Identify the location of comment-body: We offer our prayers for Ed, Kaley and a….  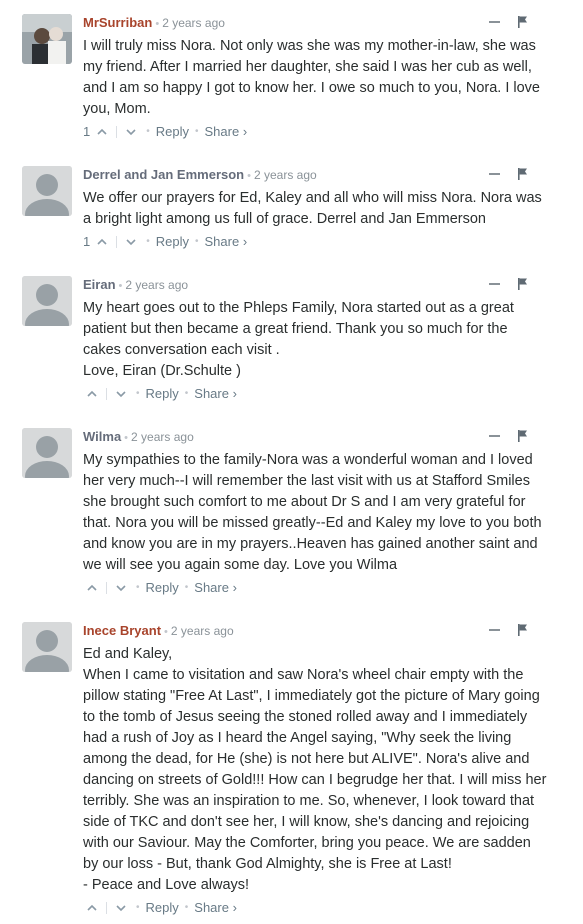
(315, 209).